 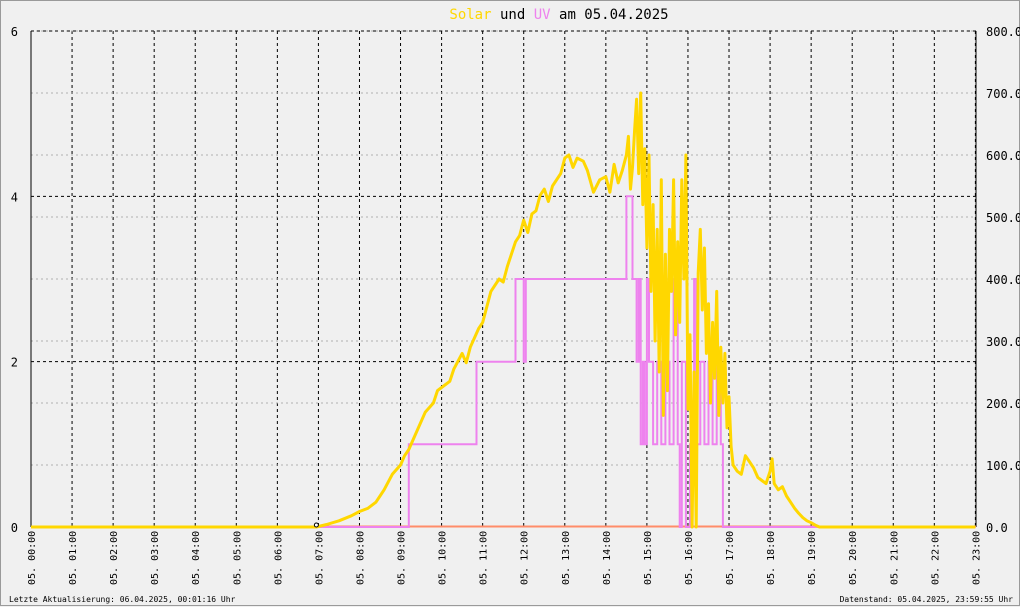 What do you see at coordinates (237, 558) in the screenshot?
I see `x-tick-label: 05. 05:00` at bounding box center [237, 558].